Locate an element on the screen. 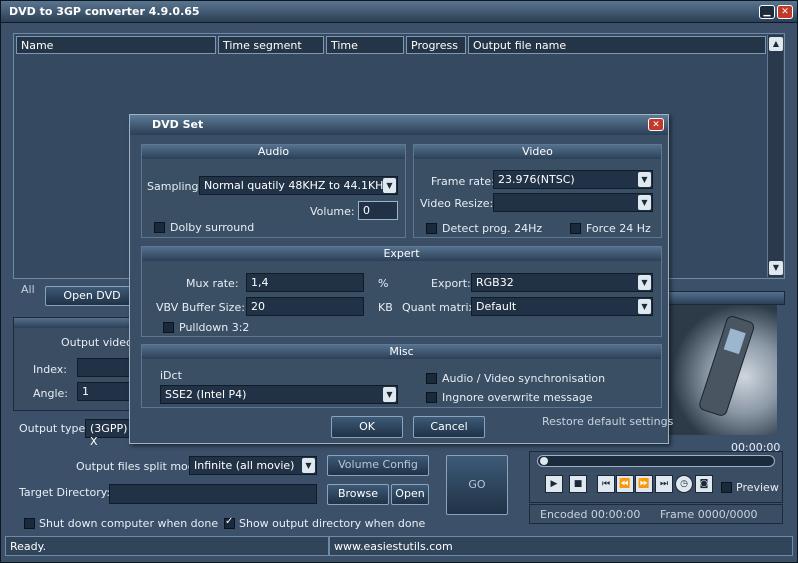 The height and width of the screenshot is (563, 798). angle-label: Angle: is located at coordinates (51, 393).